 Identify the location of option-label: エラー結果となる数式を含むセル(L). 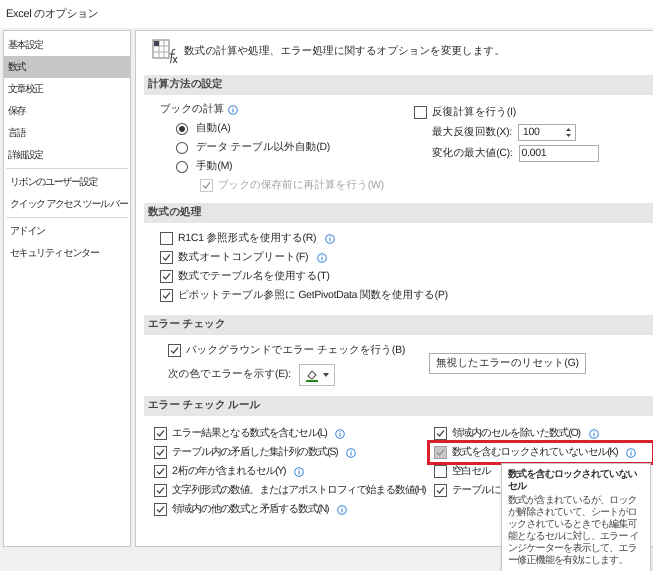
(249, 433).